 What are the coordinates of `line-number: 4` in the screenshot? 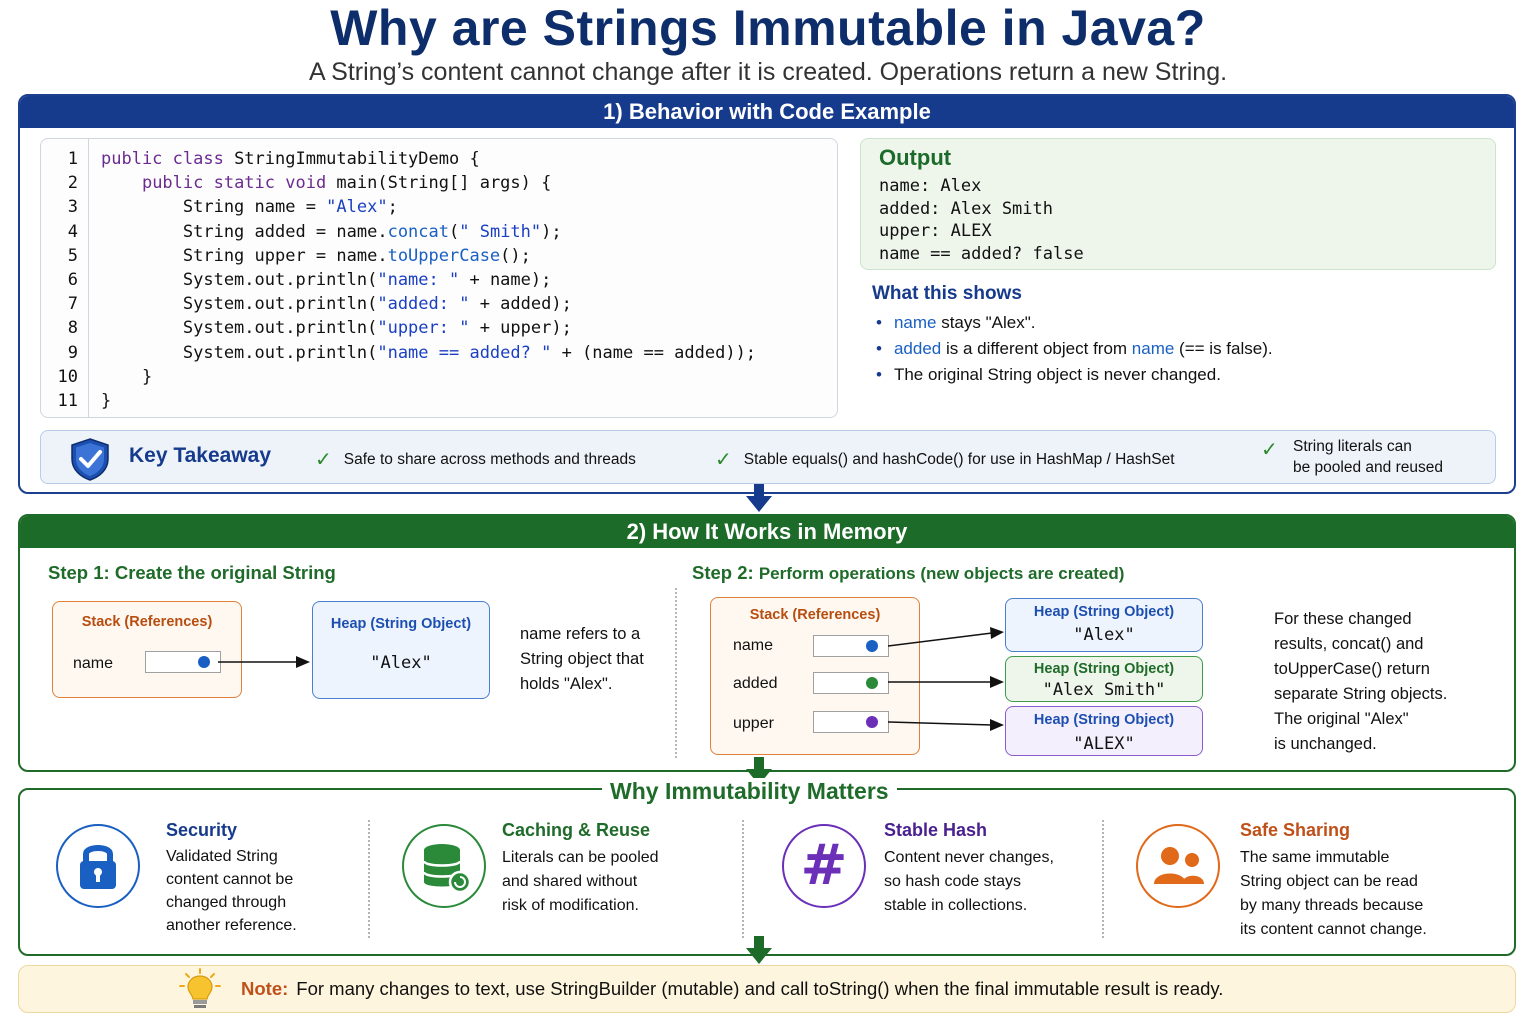 It's located at (72, 231).